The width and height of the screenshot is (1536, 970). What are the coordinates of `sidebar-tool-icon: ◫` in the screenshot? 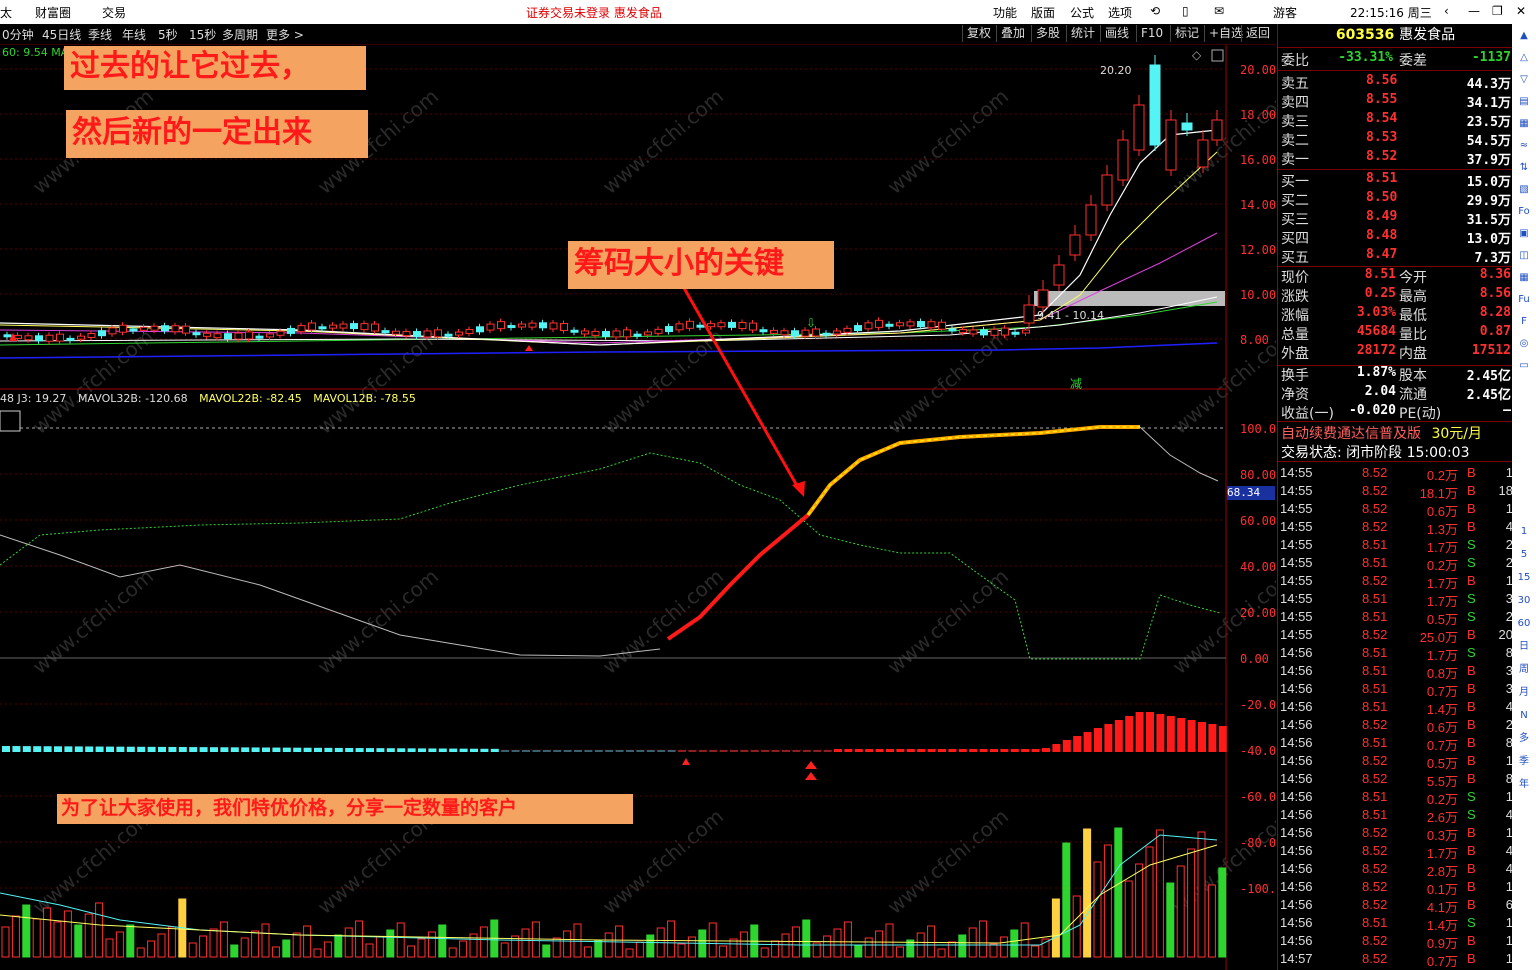 It's located at (1524, 256).